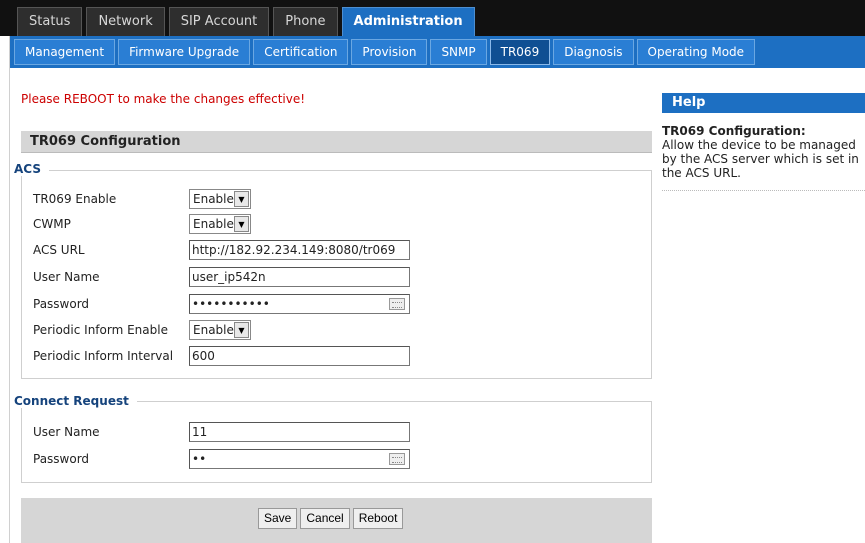 Image resolution: width=865 pixels, height=543 pixels. I want to click on cr-password-value: ••, so click(199, 459).